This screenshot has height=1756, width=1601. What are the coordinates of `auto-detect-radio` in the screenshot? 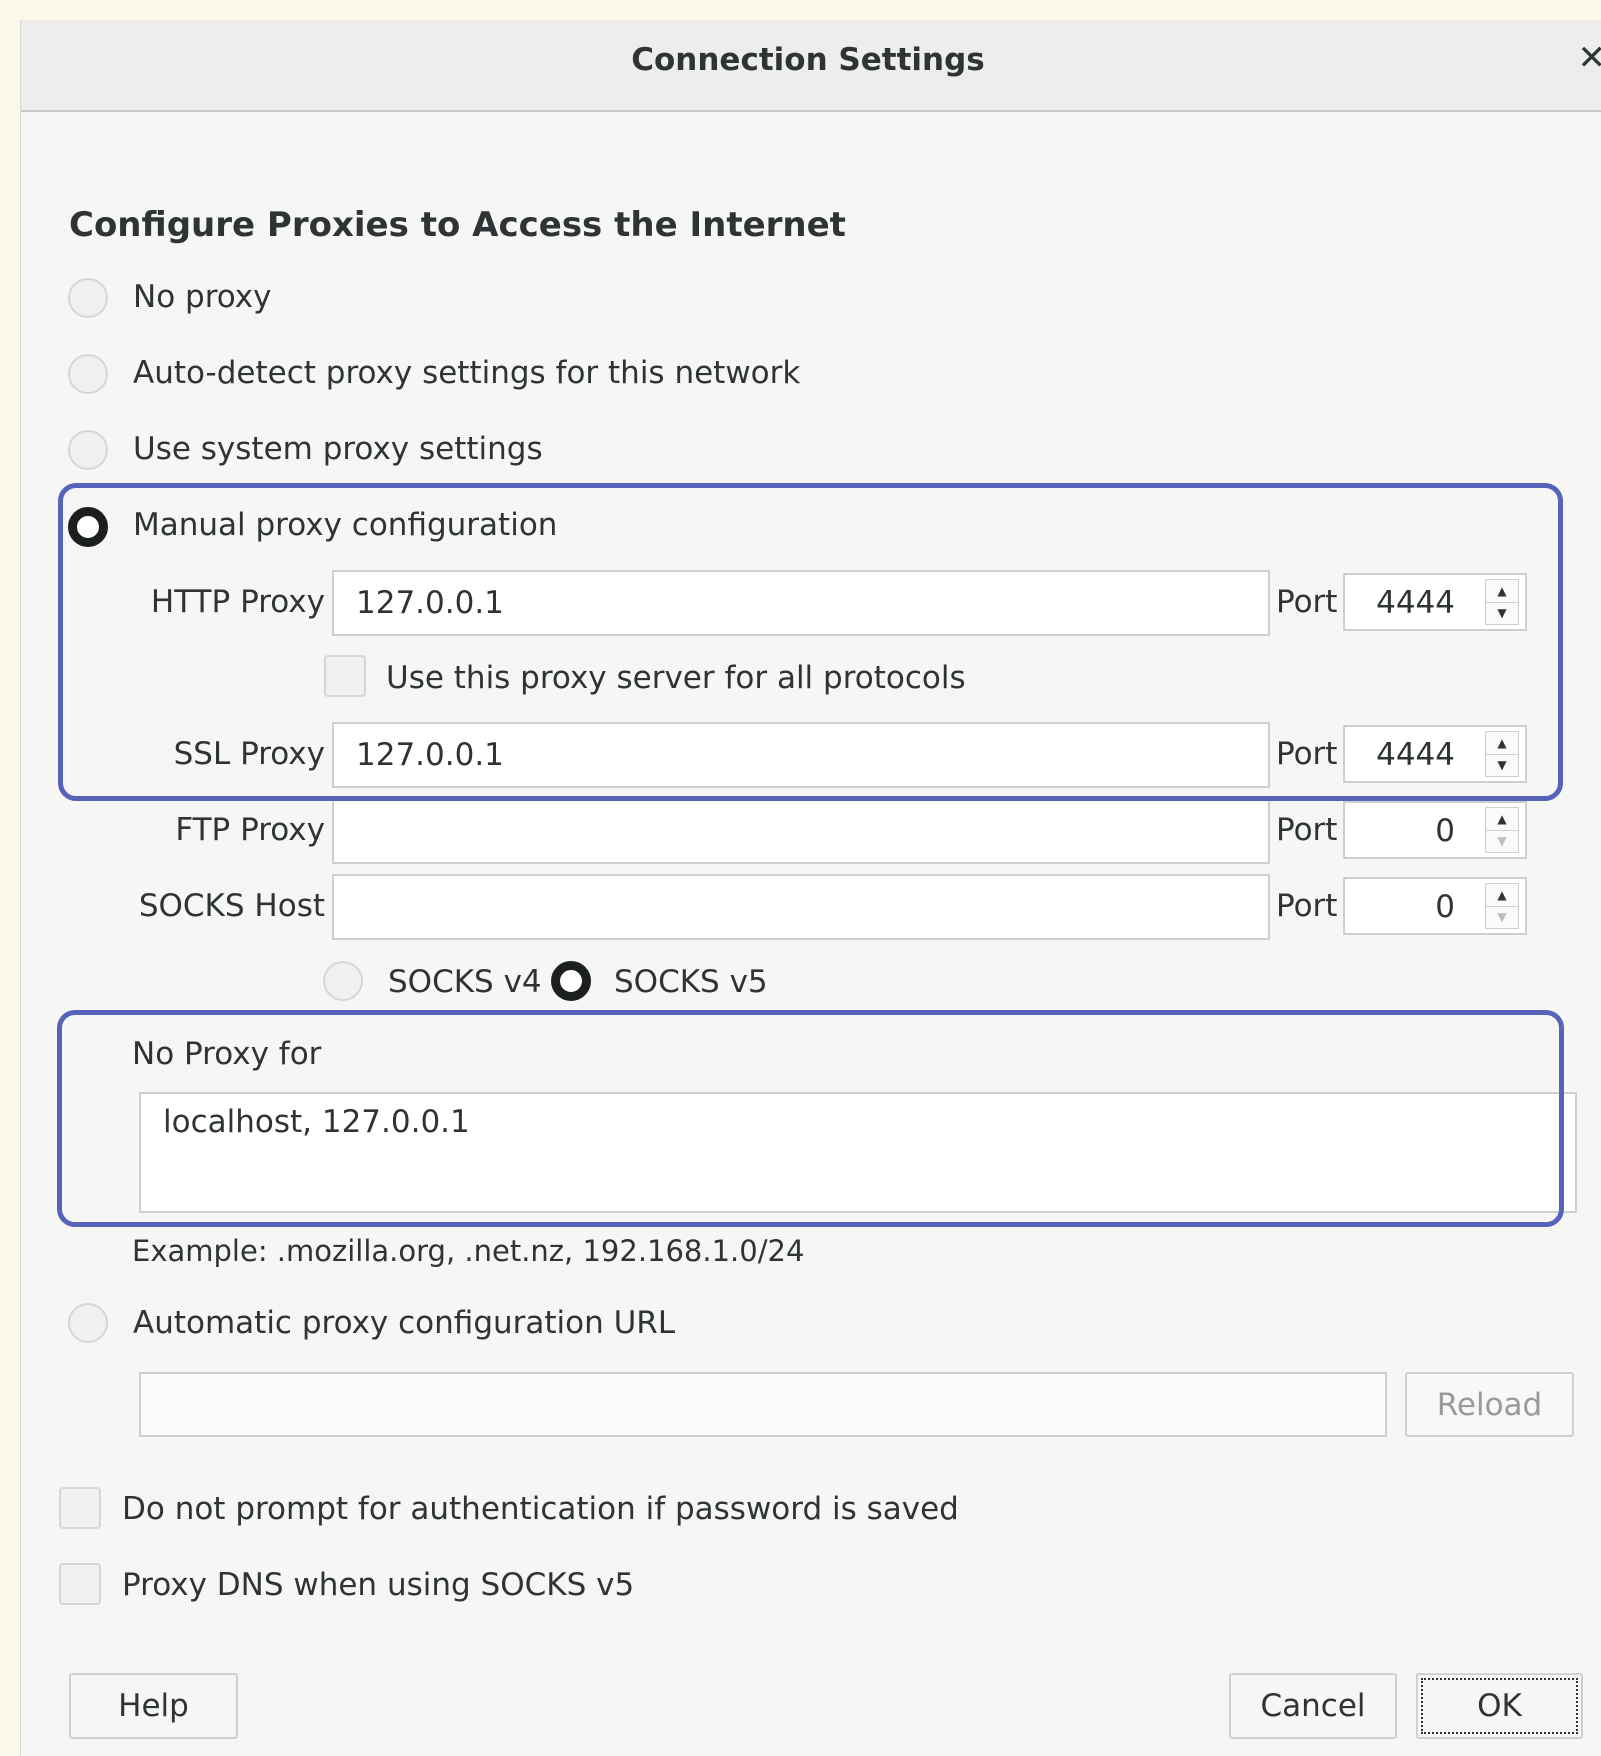 It's located at (88, 374).